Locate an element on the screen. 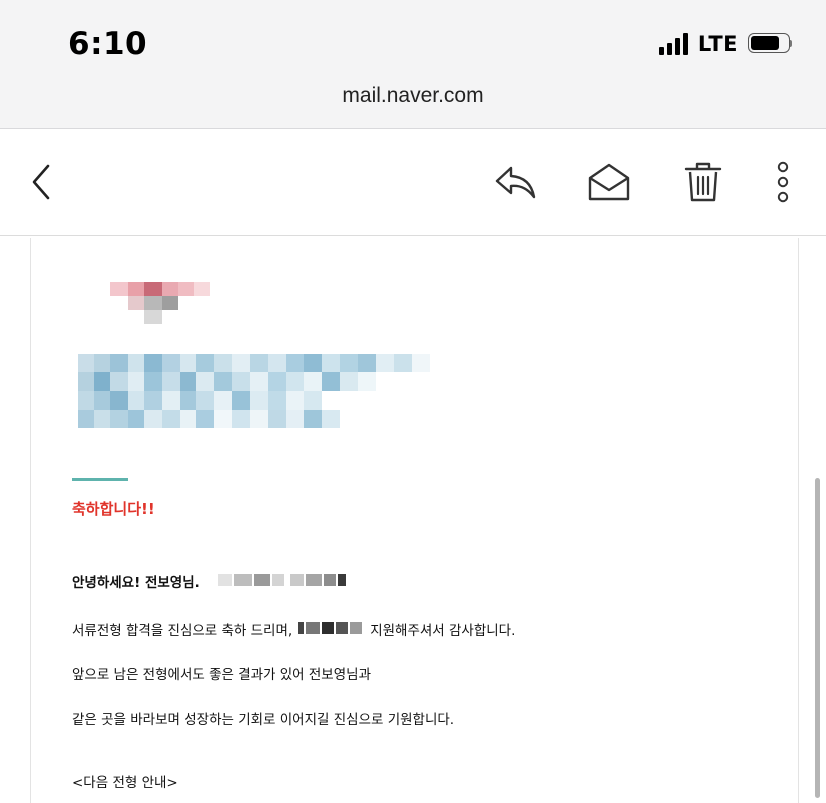 This screenshot has height=803, width=826. reply-button is located at coordinates (516, 182).